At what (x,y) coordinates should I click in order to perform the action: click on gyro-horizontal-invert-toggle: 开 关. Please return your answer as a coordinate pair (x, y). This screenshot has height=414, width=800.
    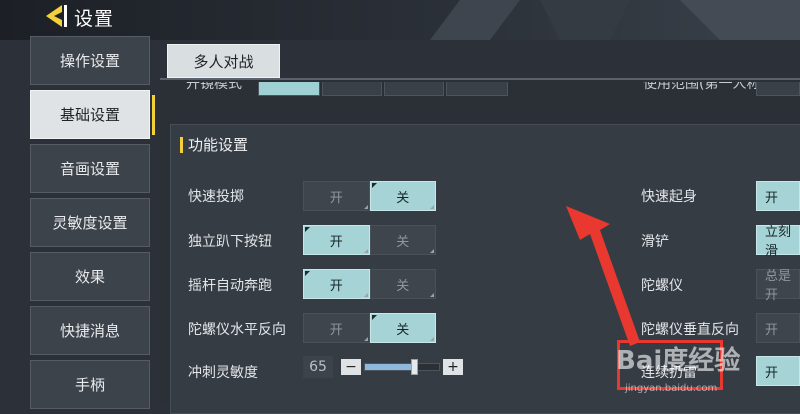
    Looking at the image, I should click on (369, 328).